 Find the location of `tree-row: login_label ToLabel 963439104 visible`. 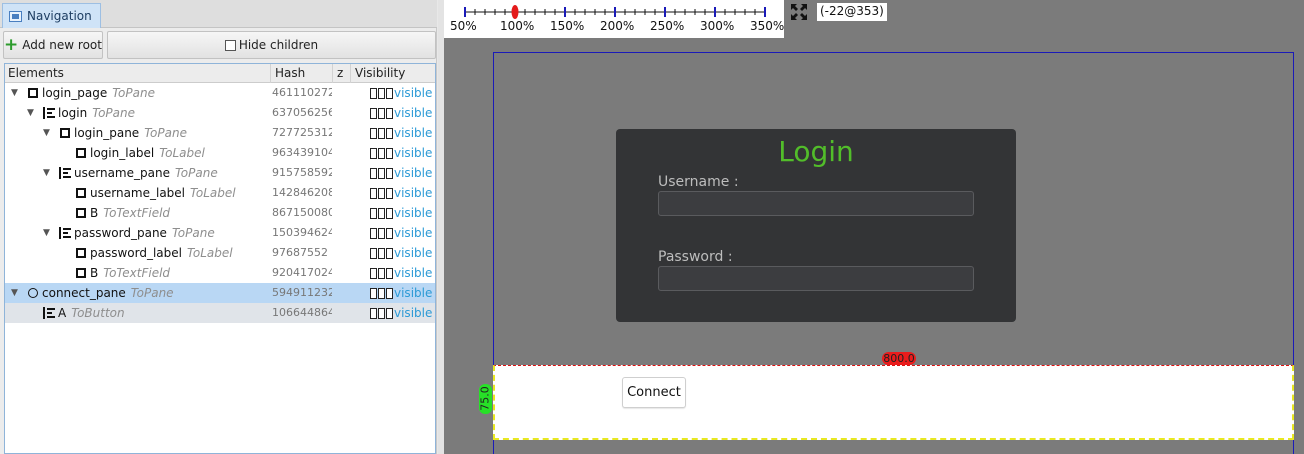

tree-row: login_label ToLabel 963439104 visible is located at coordinates (220, 153).